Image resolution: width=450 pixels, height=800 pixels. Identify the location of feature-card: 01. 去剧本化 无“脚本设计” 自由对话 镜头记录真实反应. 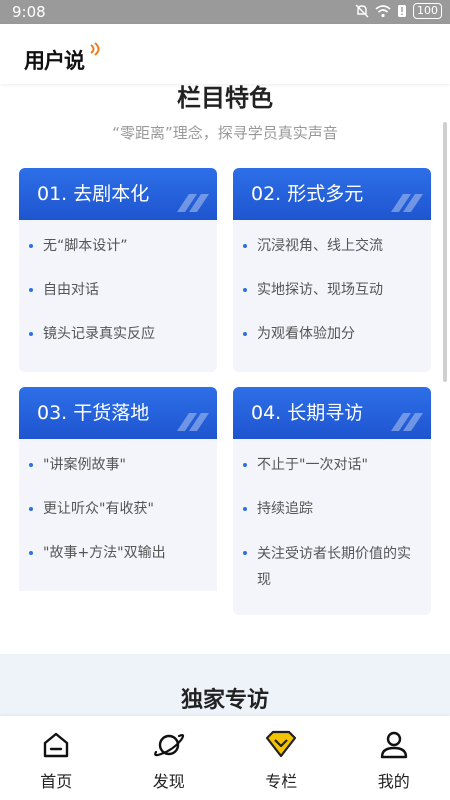
(118, 270).